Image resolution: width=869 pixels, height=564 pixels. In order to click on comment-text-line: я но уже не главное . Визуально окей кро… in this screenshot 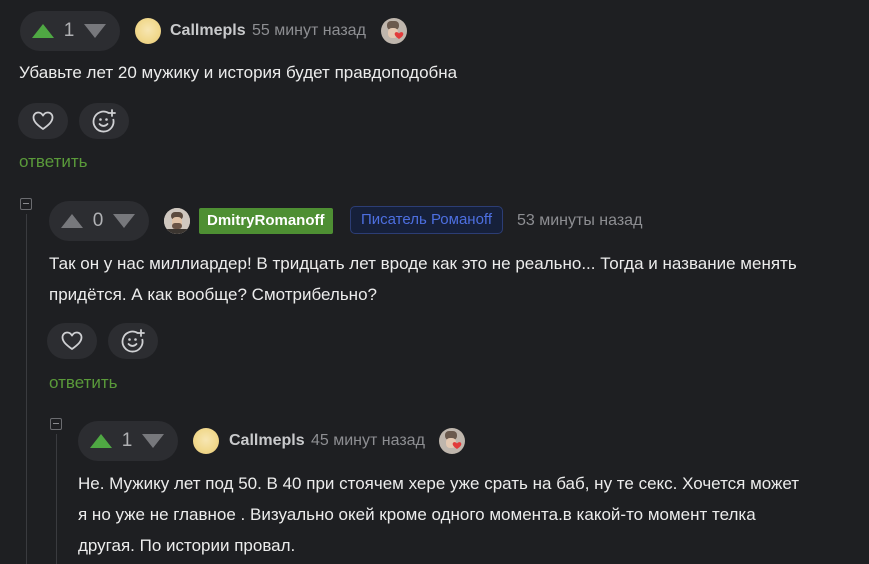, I will do `click(417, 514)`.